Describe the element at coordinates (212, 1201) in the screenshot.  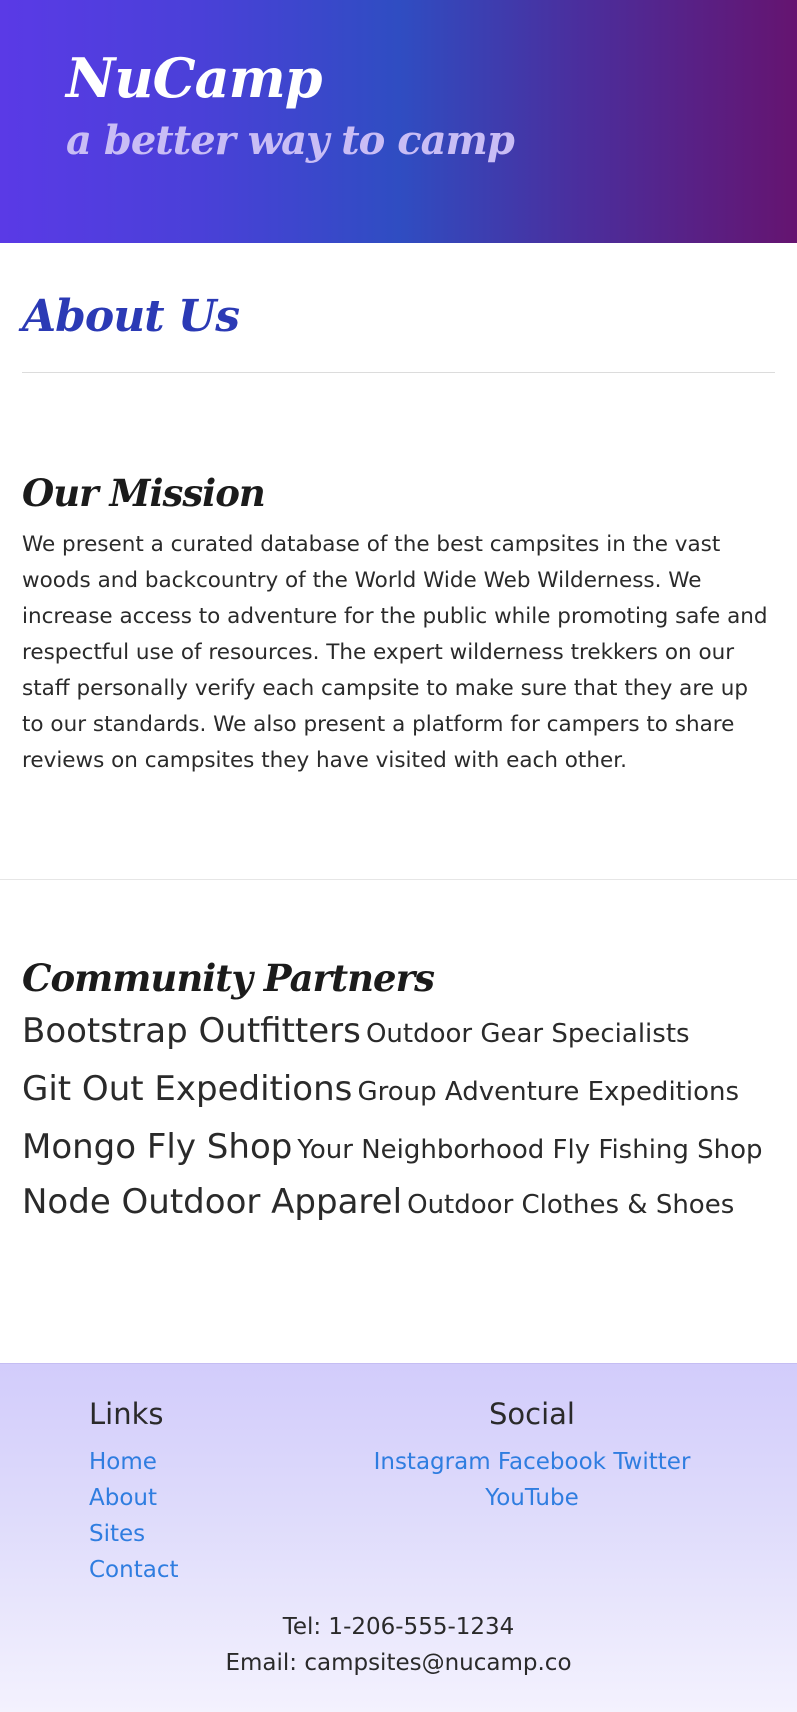
I see `partner-name: Node Outdoor Apparel` at that location.